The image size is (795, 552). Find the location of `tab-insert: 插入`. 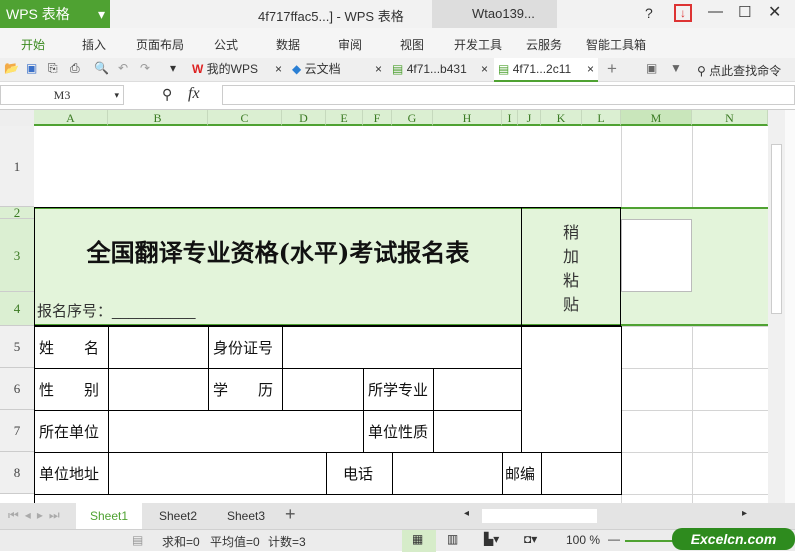

tab-insert: 插入 is located at coordinates (94, 44).